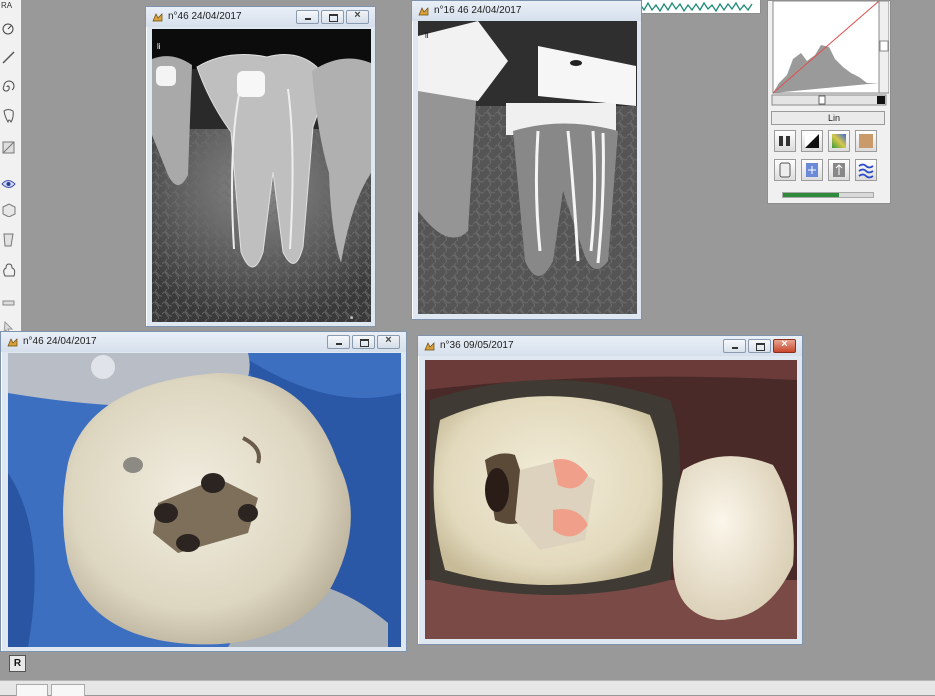  What do you see at coordinates (8, 57) in the screenshot?
I see `pen-icon` at bounding box center [8, 57].